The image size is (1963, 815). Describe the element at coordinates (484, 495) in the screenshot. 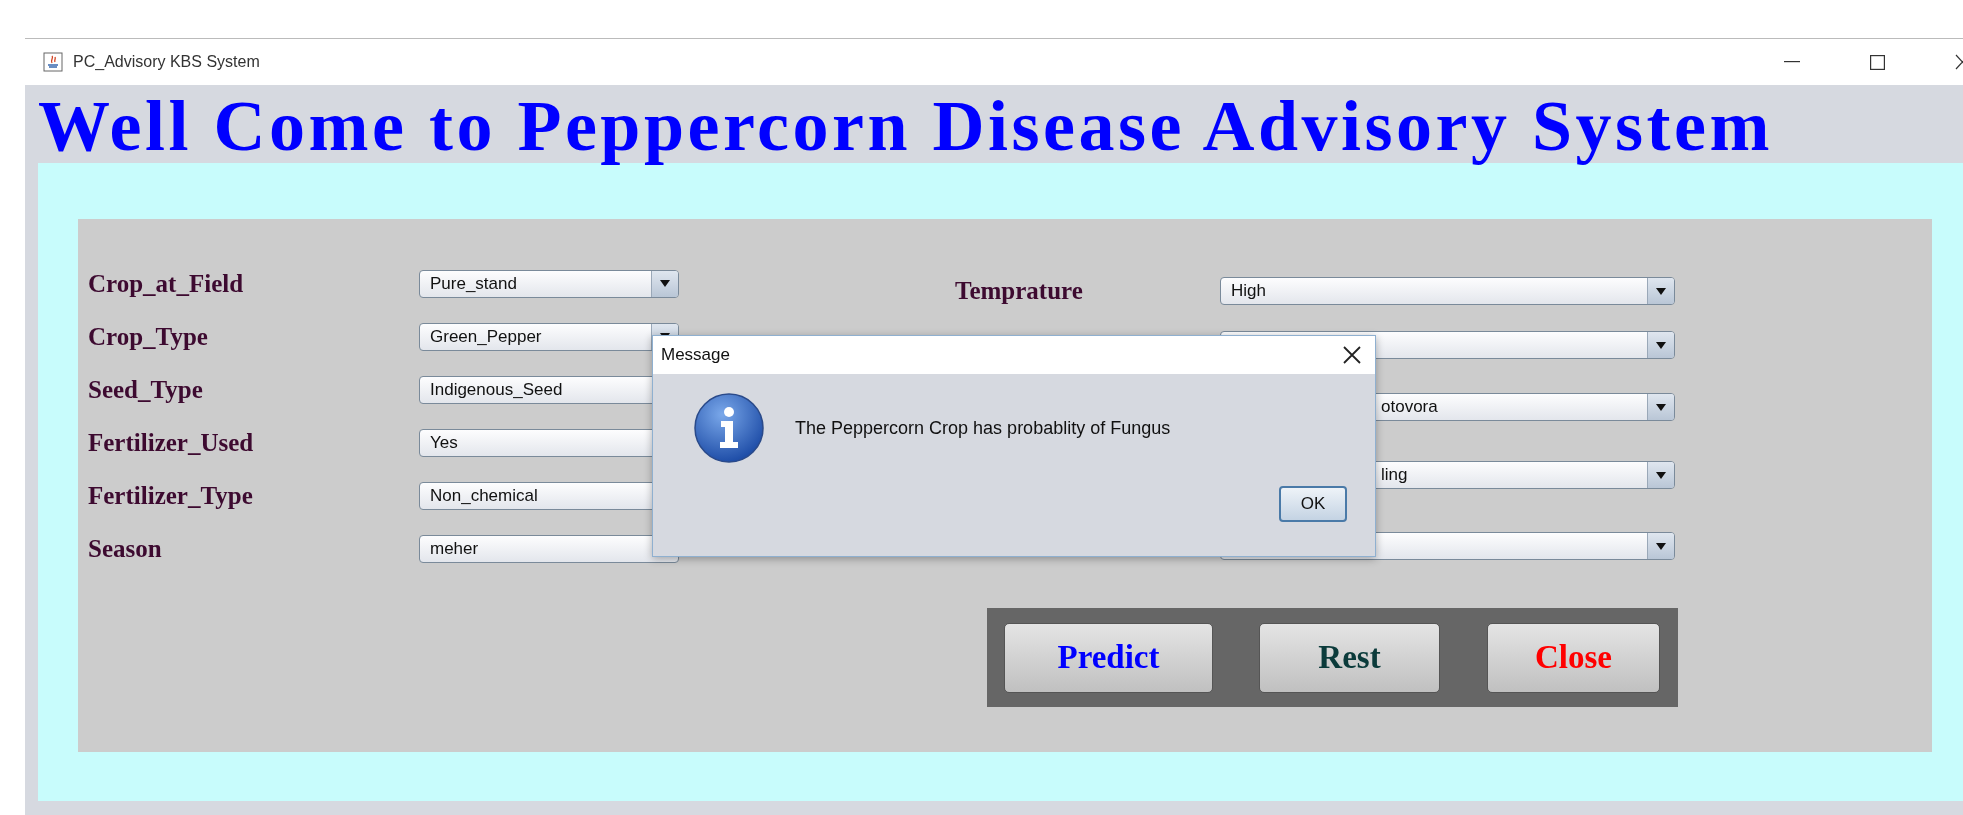

I see `dropdown-value: Non_chemical` at that location.